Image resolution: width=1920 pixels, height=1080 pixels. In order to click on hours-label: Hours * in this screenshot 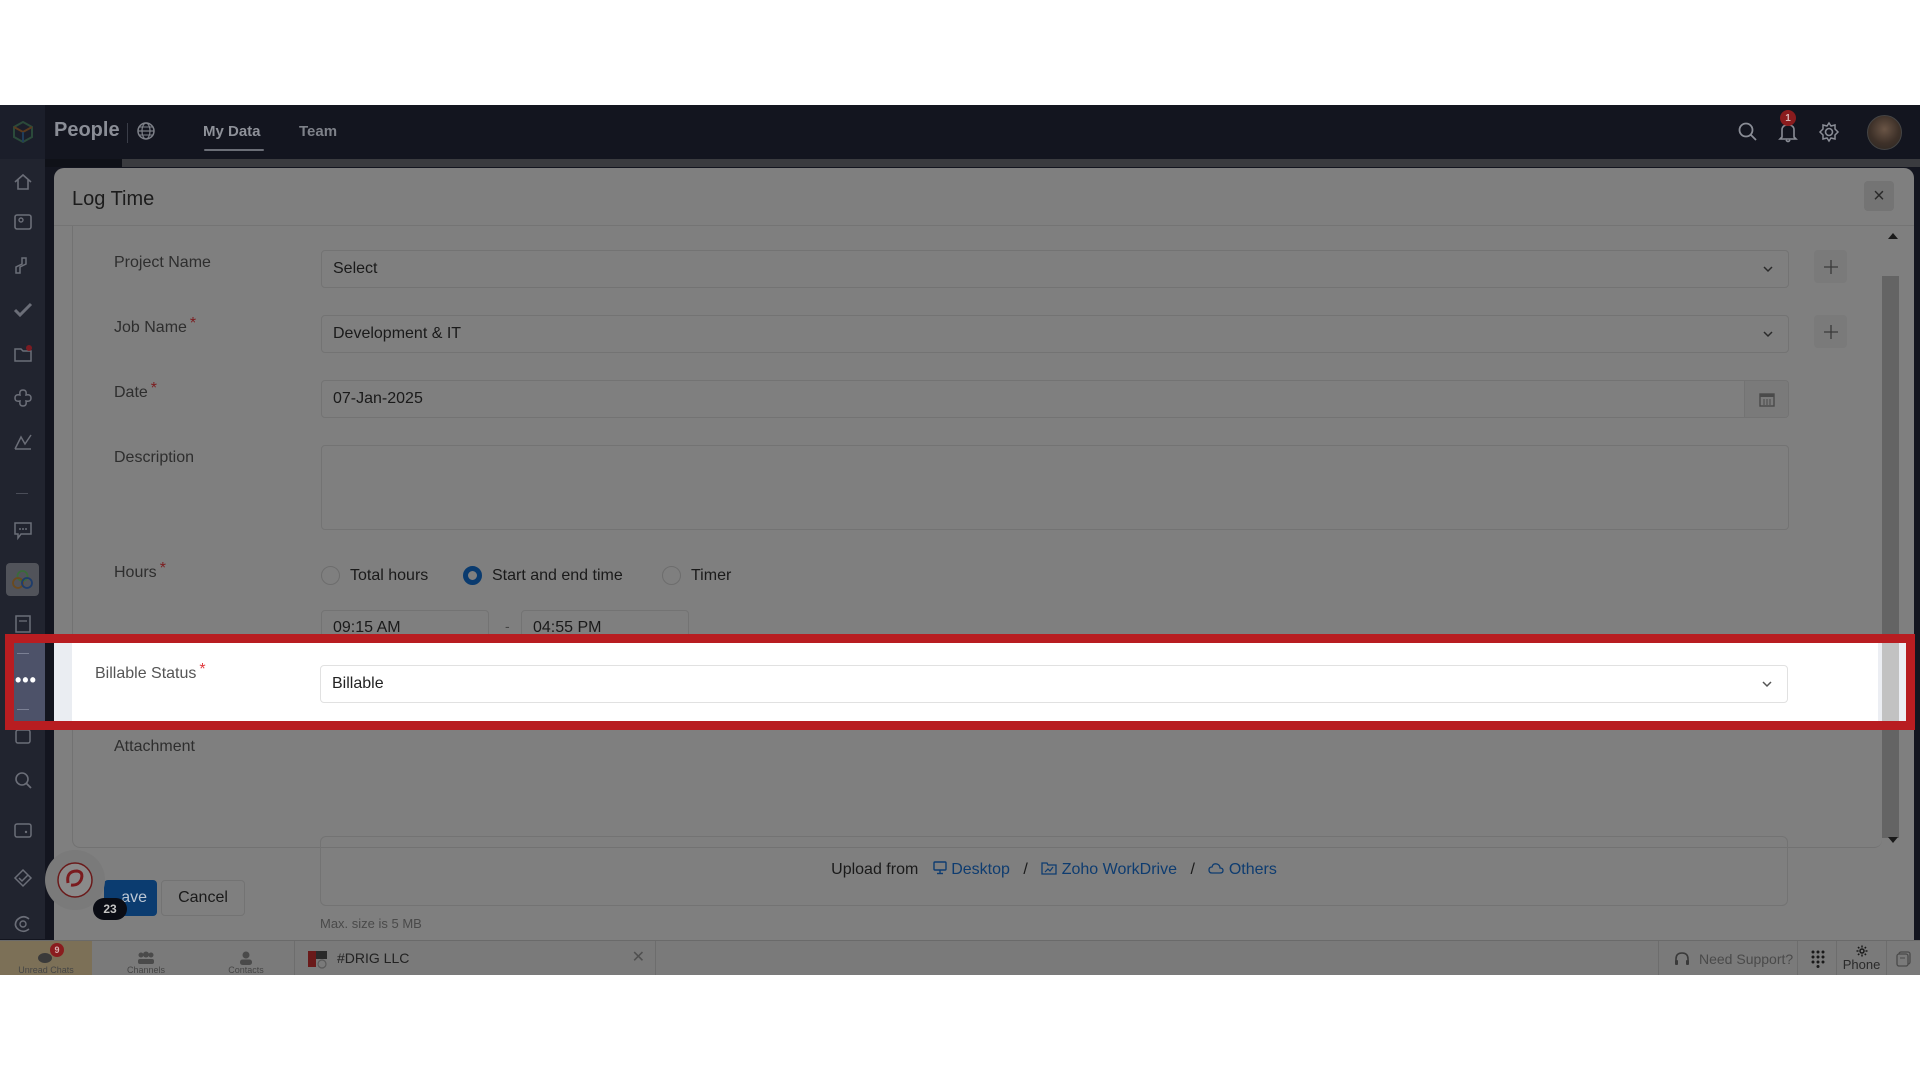, I will do `click(140, 570)`.